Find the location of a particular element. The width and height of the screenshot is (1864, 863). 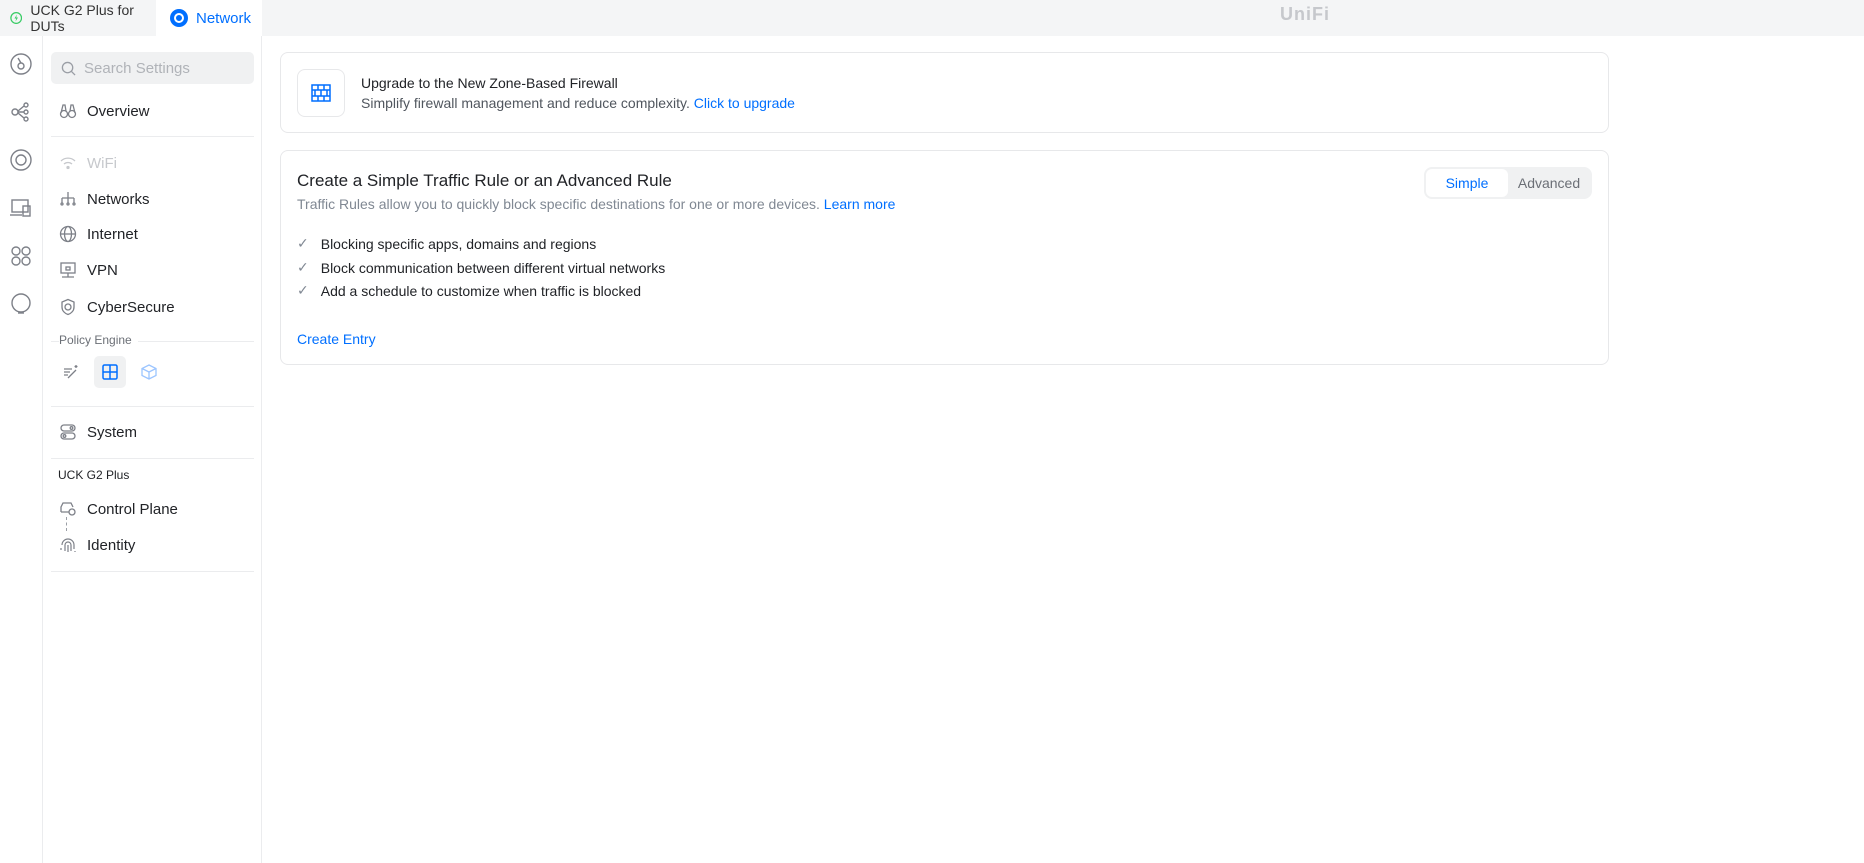

vpn-icon is located at coordinates (68, 270).